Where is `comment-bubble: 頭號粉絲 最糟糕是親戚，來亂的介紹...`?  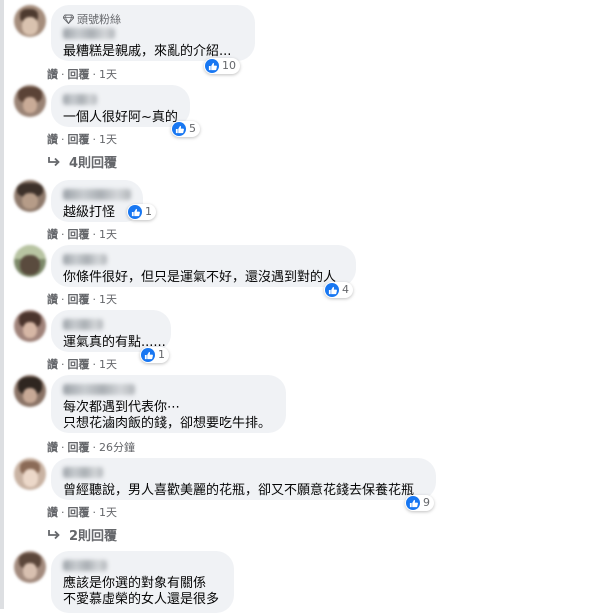 comment-bubble: 頭號粉絲 最糟糕是親戚，來亂的介紹... is located at coordinates (153, 33).